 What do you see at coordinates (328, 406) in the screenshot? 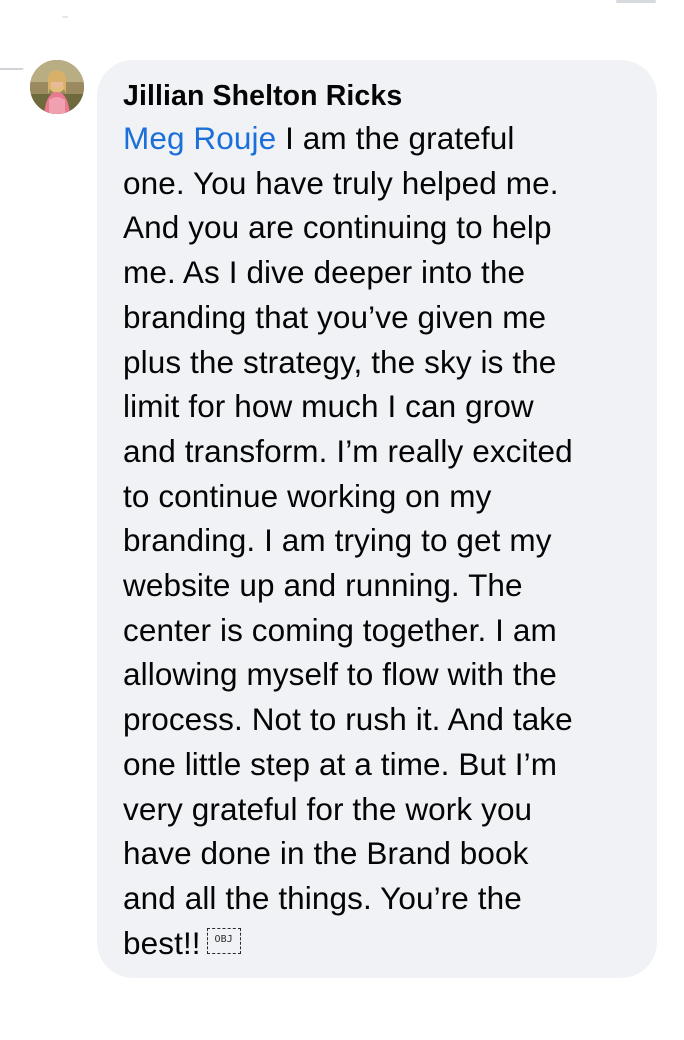
I see `comment-line-7: limit for how much I can grow` at bounding box center [328, 406].